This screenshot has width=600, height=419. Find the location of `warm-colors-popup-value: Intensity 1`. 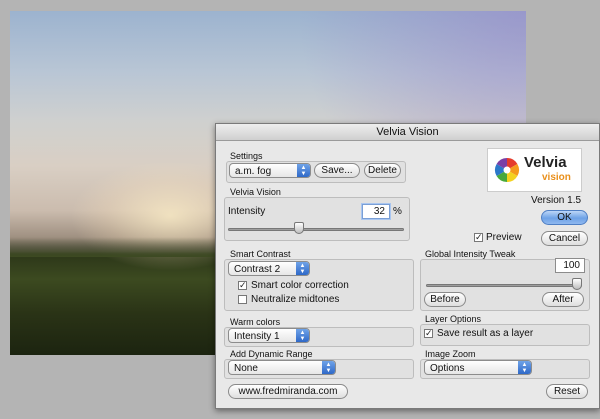

warm-colors-popup-value: Intensity 1 is located at coordinates (257, 336).